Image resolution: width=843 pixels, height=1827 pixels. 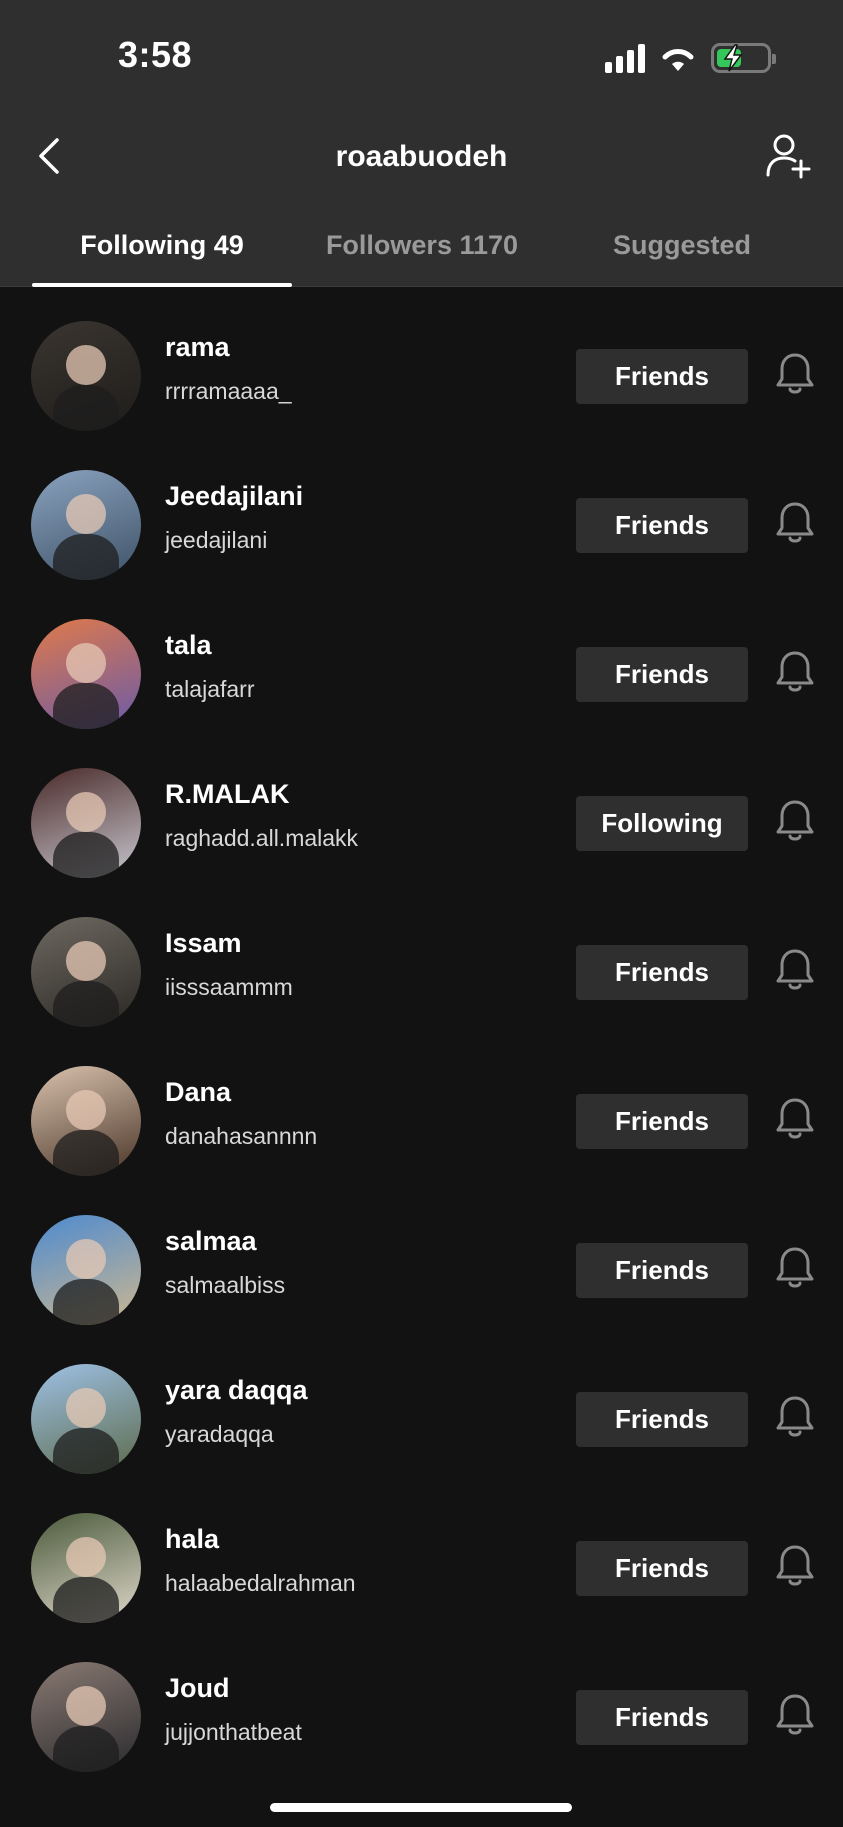 I want to click on user-name: Joud, so click(x=197, y=1688).